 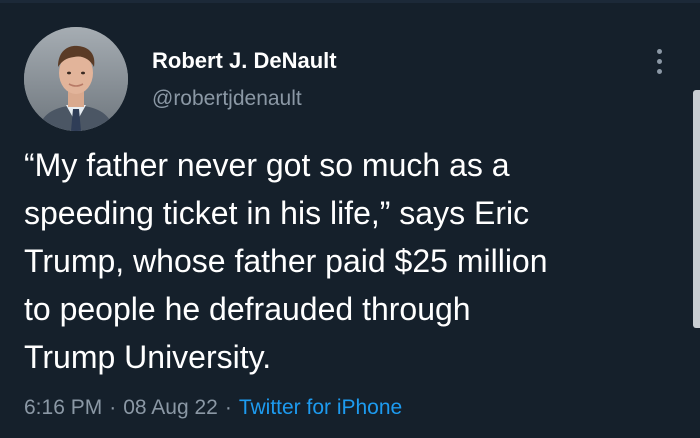 I want to click on more-options-button, so click(x=660, y=61).